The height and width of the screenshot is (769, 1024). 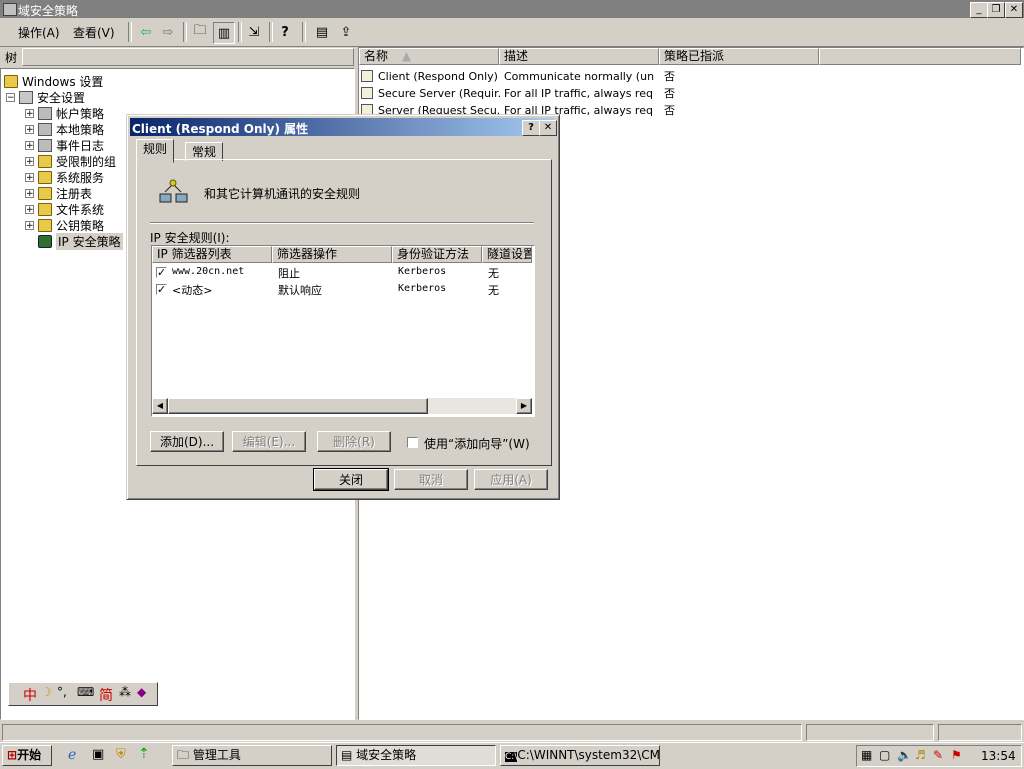 I want to click on tree-header: 树, so click(x=177, y=56).